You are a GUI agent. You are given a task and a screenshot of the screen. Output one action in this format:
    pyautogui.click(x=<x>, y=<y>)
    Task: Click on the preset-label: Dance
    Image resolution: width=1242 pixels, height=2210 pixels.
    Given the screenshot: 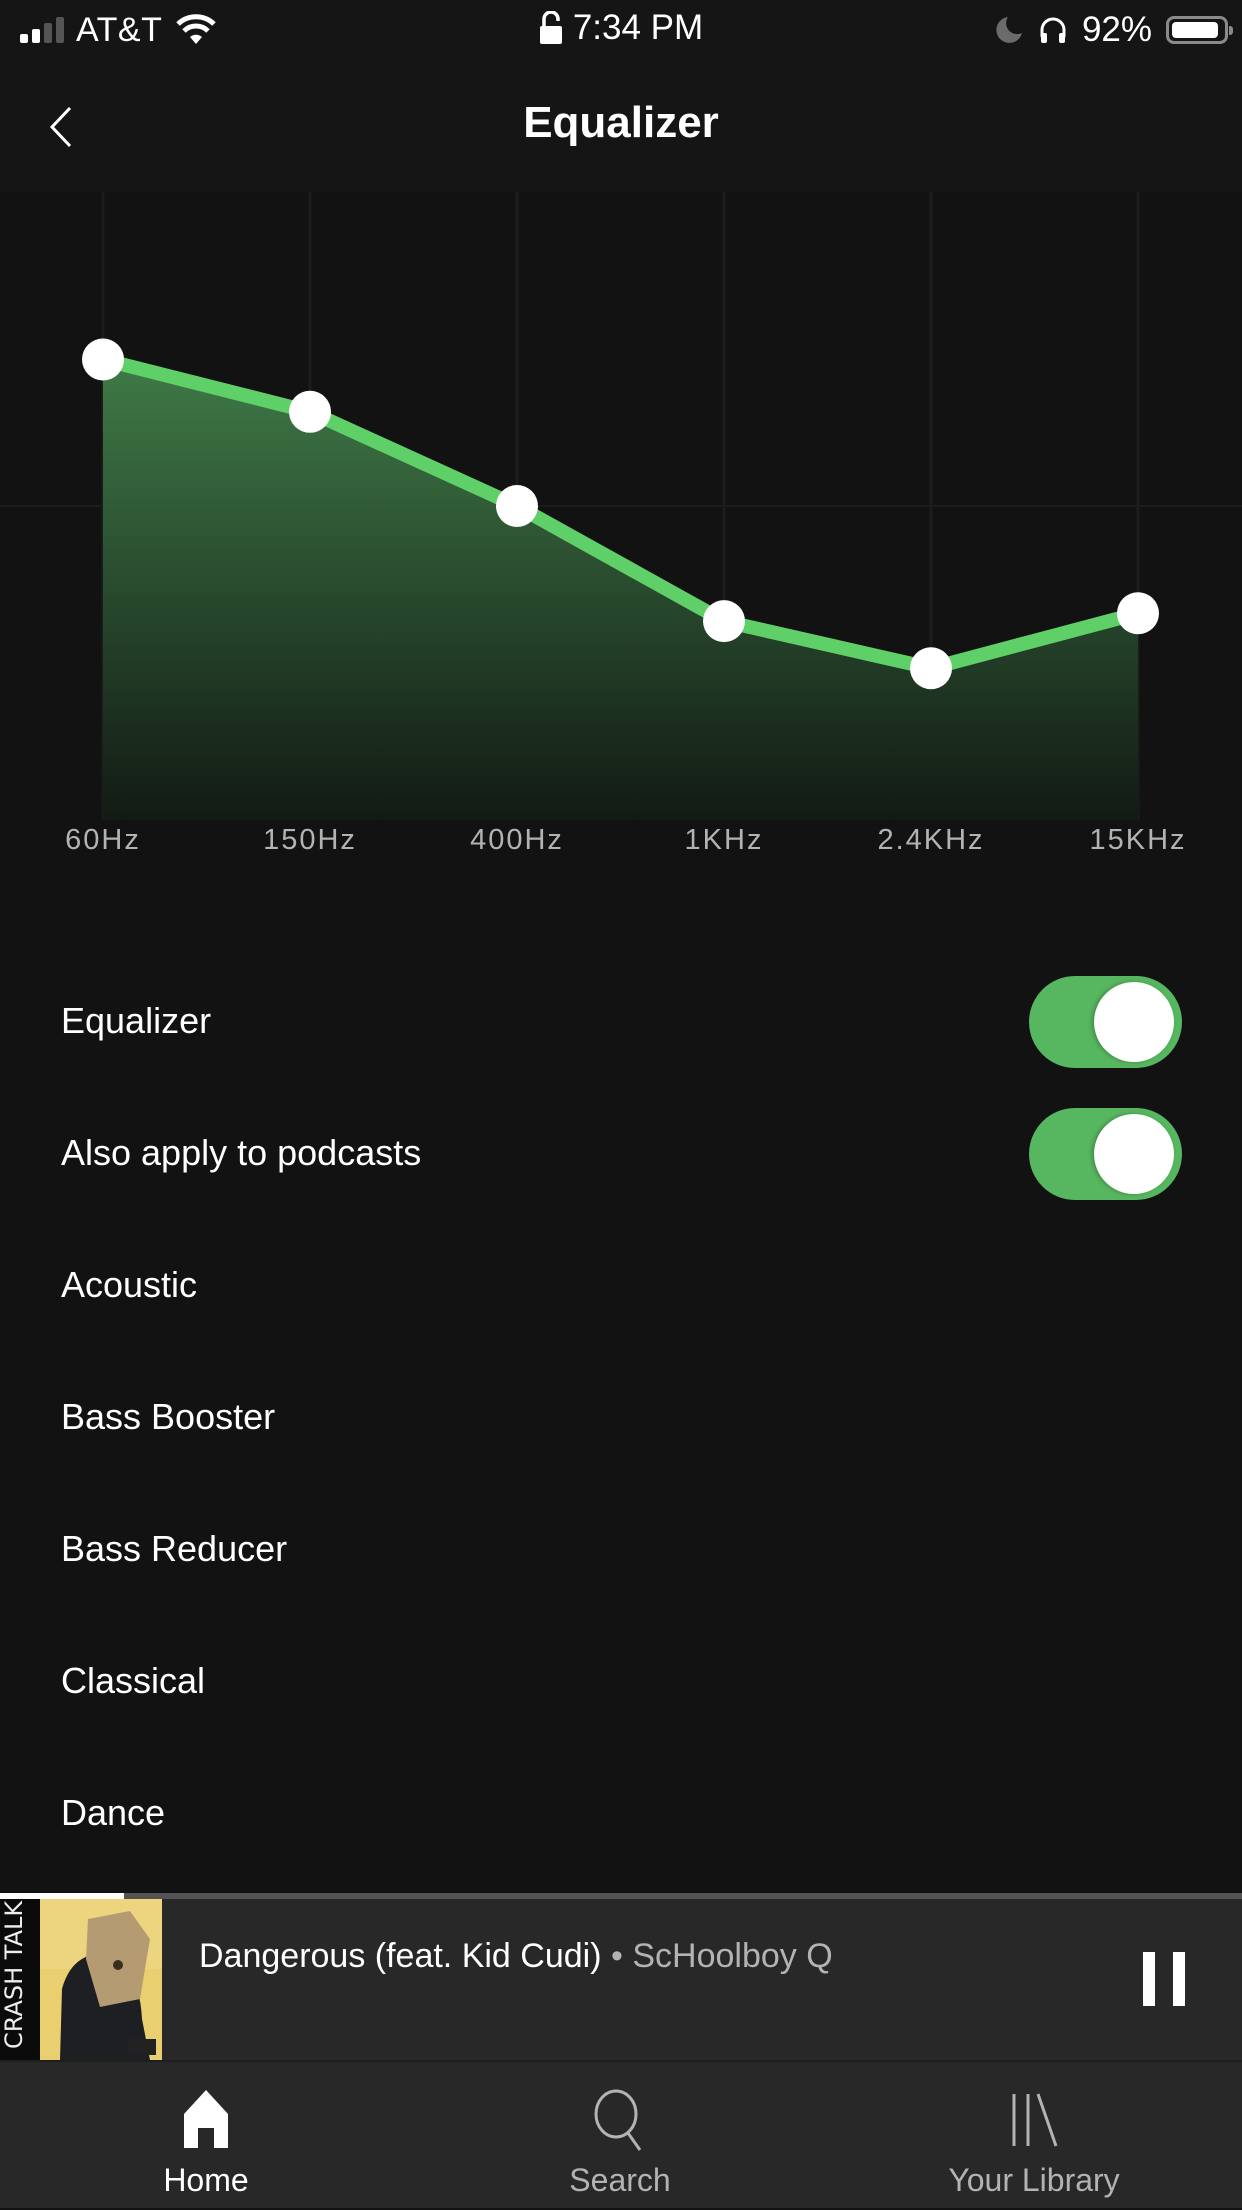 What is the action you would take?
    pyautogui.click(x=113, y=1812)
    